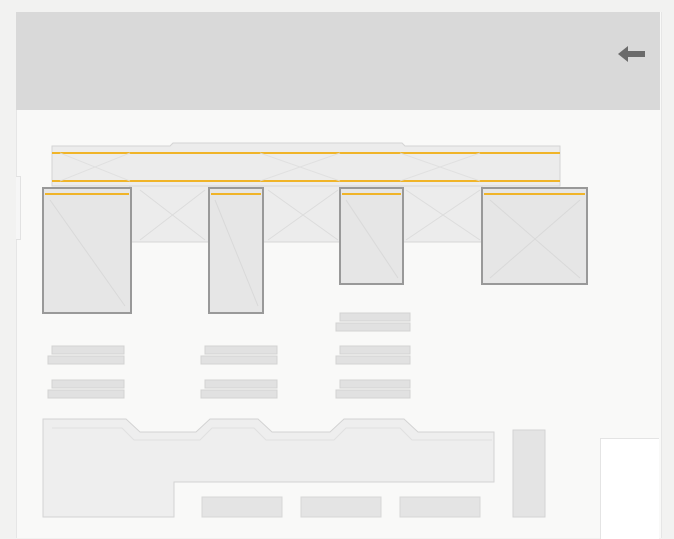  I want to click on vertical-block, so click(529, 473).